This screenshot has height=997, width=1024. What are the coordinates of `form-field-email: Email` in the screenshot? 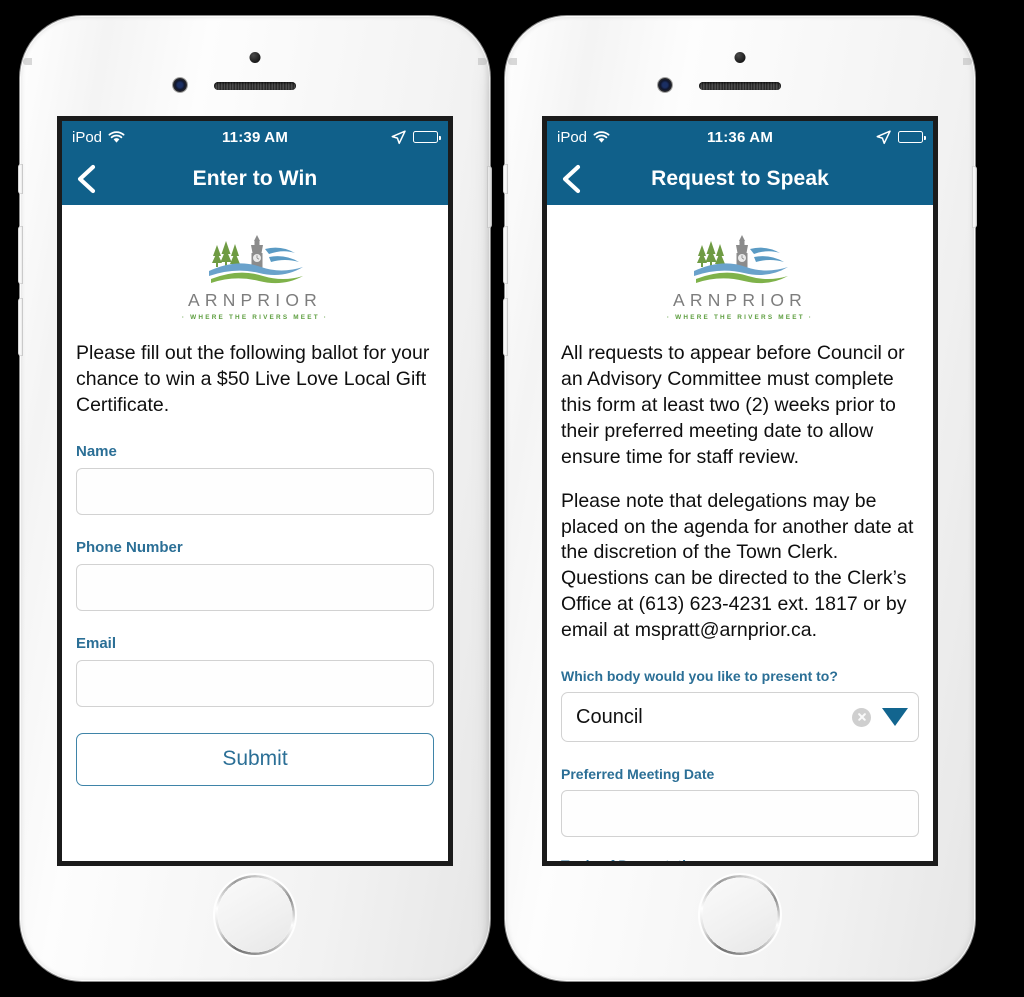 It's located at (255, 671).